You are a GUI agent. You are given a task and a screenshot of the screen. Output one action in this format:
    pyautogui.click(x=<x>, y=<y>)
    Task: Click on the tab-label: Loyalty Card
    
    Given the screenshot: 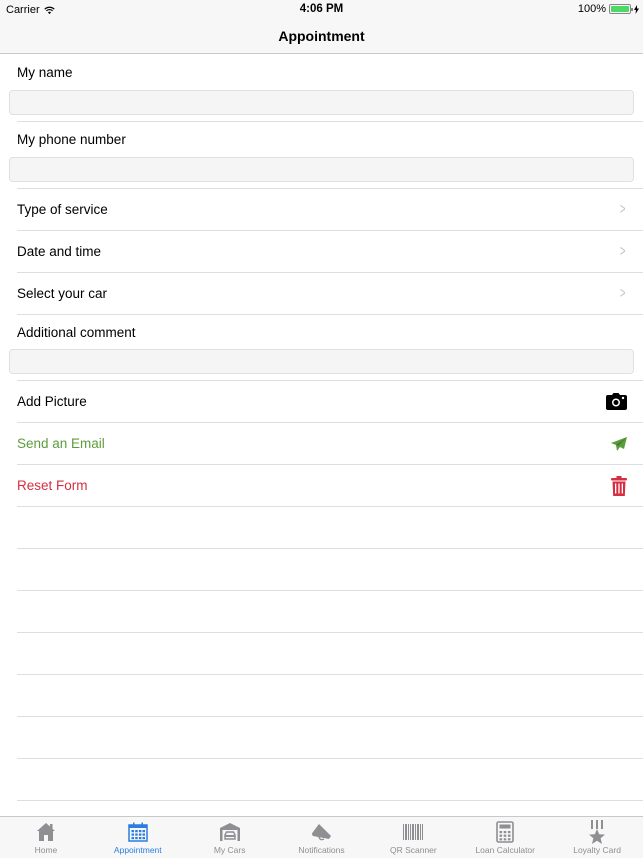 What is the action you would take?
    pyautogui.click(x=597, y=850)
    